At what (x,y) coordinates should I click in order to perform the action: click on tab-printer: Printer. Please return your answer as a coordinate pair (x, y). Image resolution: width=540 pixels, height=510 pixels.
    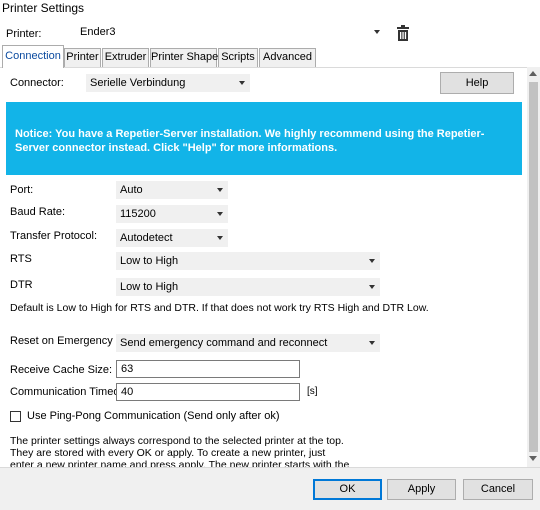
    Looking at the image, I should click on (82, 57).